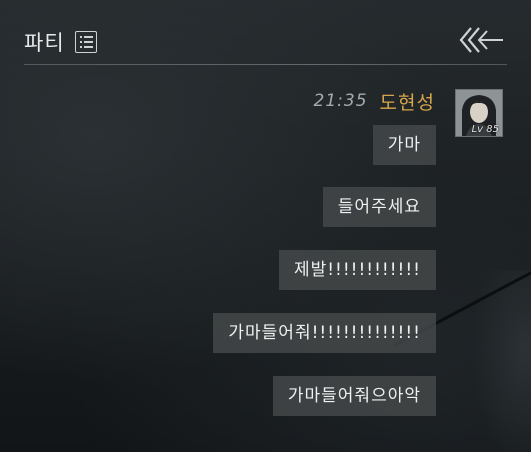  I want to click on chat-bubble: 가마들어줘!!!!!!!!!!!!!!, so click(324, 333).